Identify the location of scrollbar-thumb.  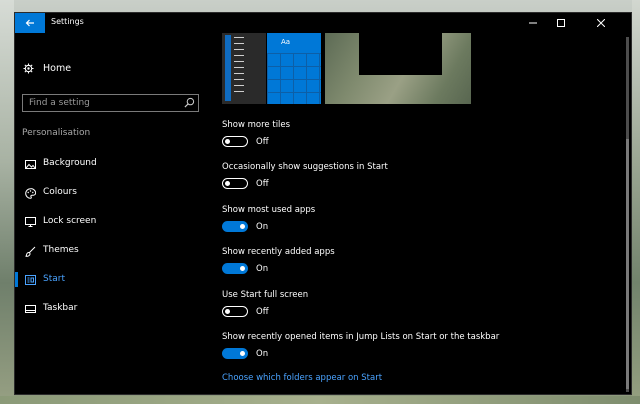
(627, 264).